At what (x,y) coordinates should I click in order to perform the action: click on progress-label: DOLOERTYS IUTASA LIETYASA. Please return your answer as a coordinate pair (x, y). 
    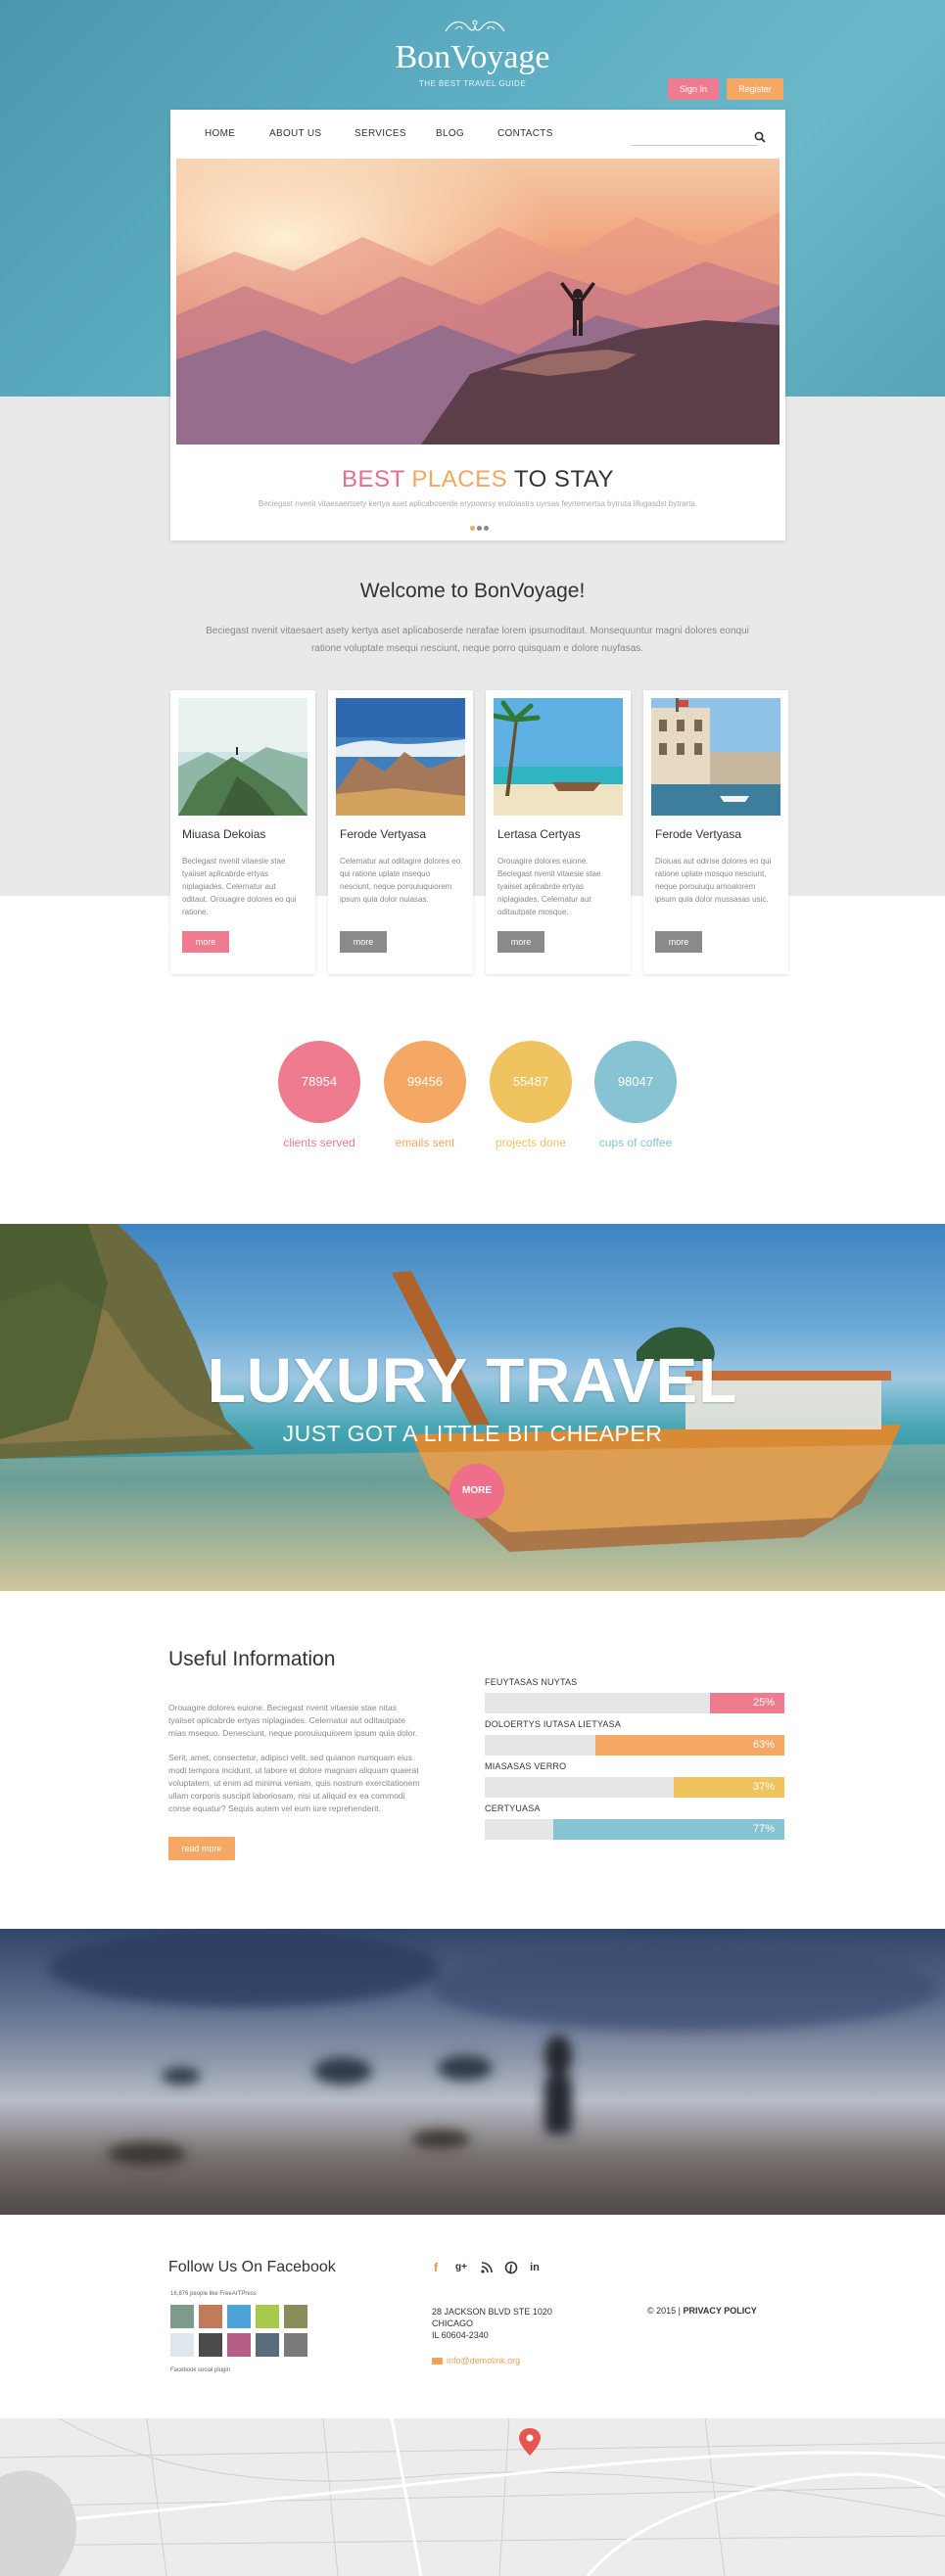
    Looking at the image, I should click on (553, 1724).